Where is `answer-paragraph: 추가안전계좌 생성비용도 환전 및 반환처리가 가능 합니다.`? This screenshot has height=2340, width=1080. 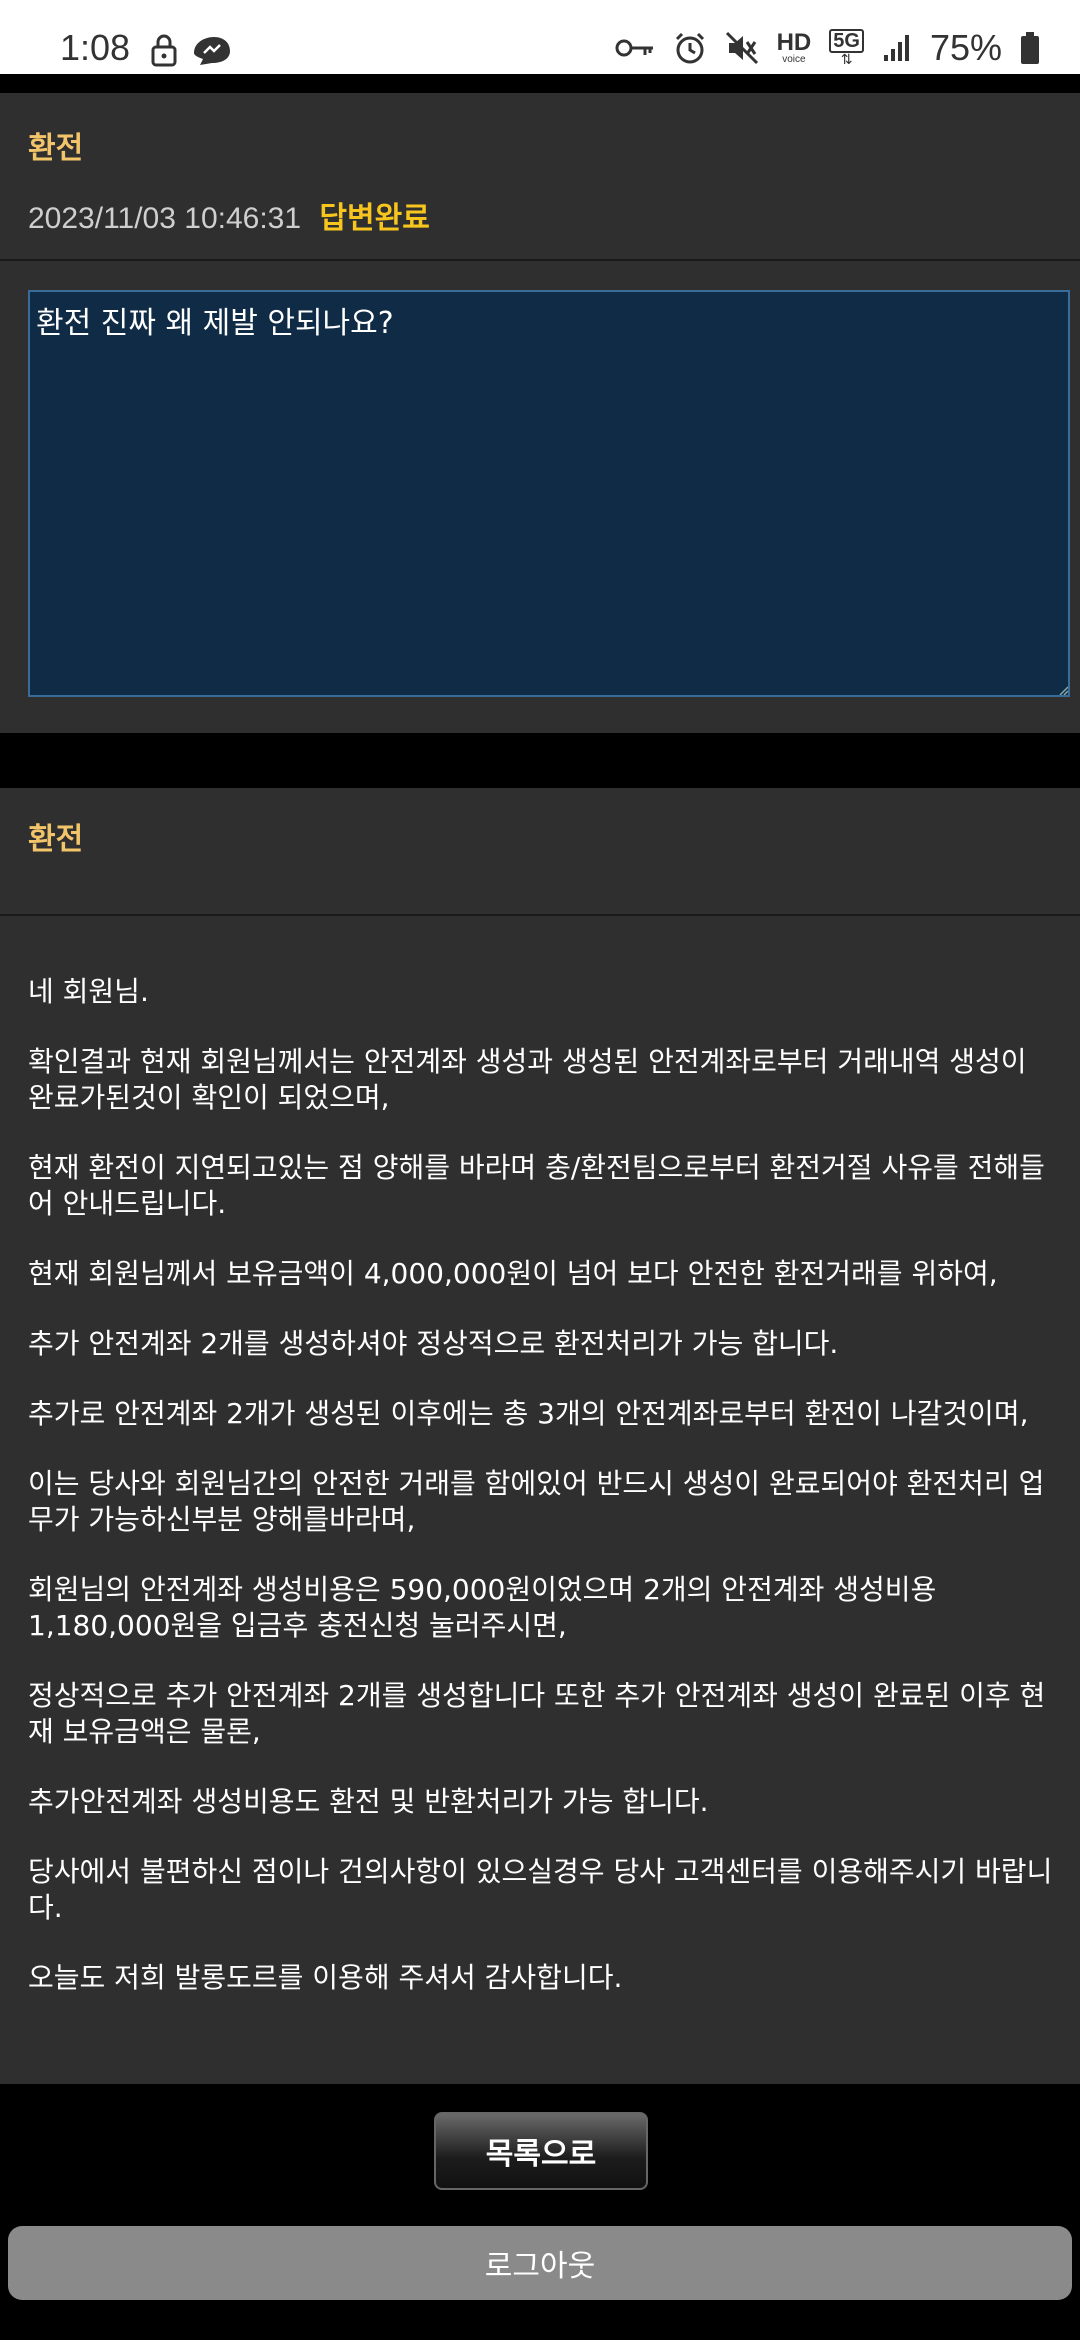
answer-paragraph: 추가안전계좌 생성비용도 환전 및 반환처리가 가능 합니다. is located at coordinates (368, 1801).